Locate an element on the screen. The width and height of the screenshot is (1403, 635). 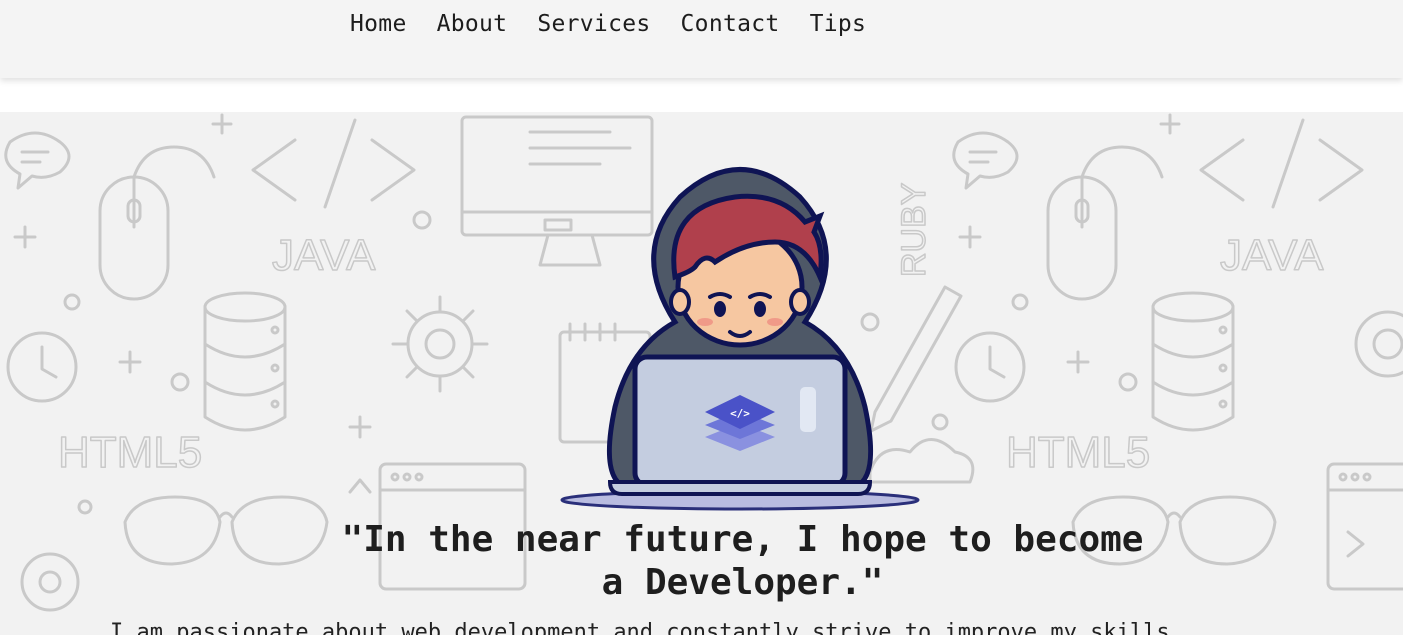
nav-link-about: About is located at coordinates (472, 24).